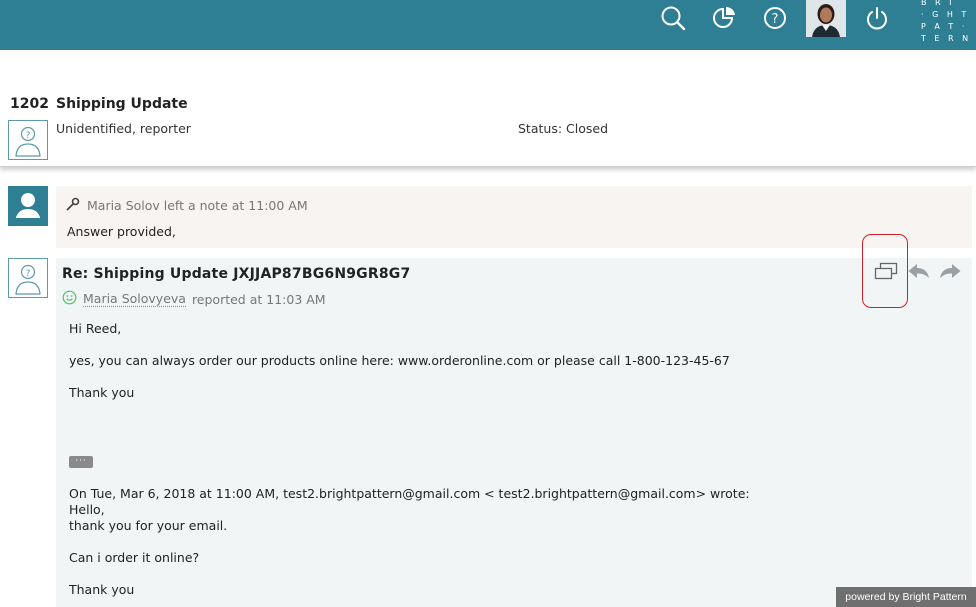  I want to click on message-line: Hello,, so click(87, 509).